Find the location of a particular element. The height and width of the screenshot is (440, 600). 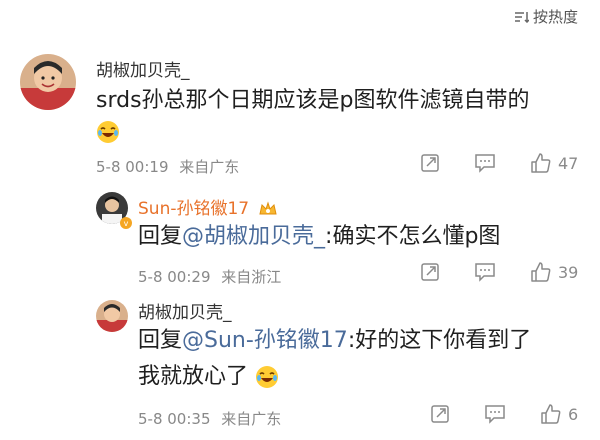

comment-text-content: srds孙总那个日期应该是p图软件滤镜自带的 is located at coordinates (313, 100).